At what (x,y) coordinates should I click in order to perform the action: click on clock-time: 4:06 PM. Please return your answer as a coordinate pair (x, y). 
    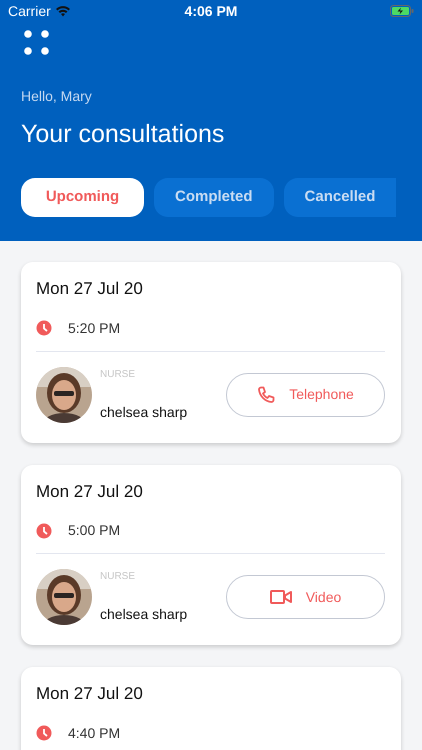
    Looking at the image, I should click on (211, 11).